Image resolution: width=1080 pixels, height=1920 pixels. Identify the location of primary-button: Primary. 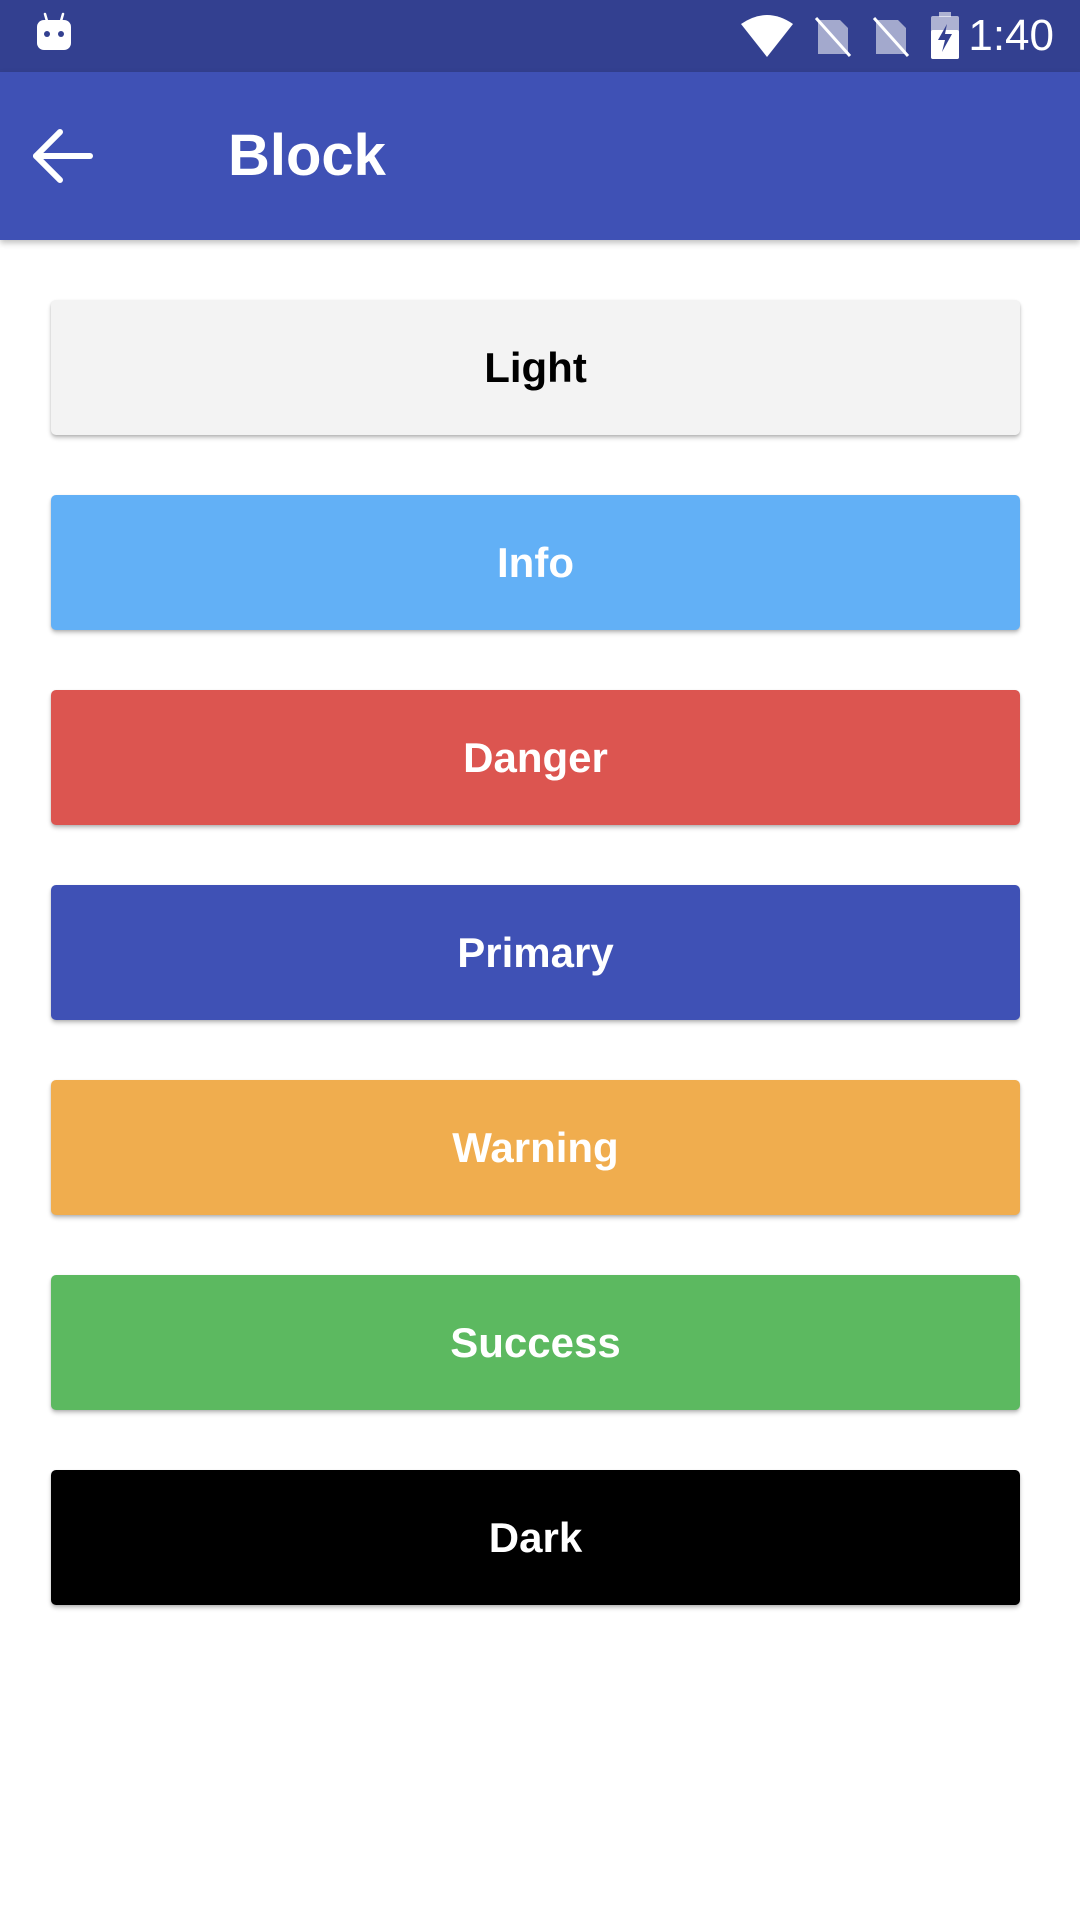
(535, 952).